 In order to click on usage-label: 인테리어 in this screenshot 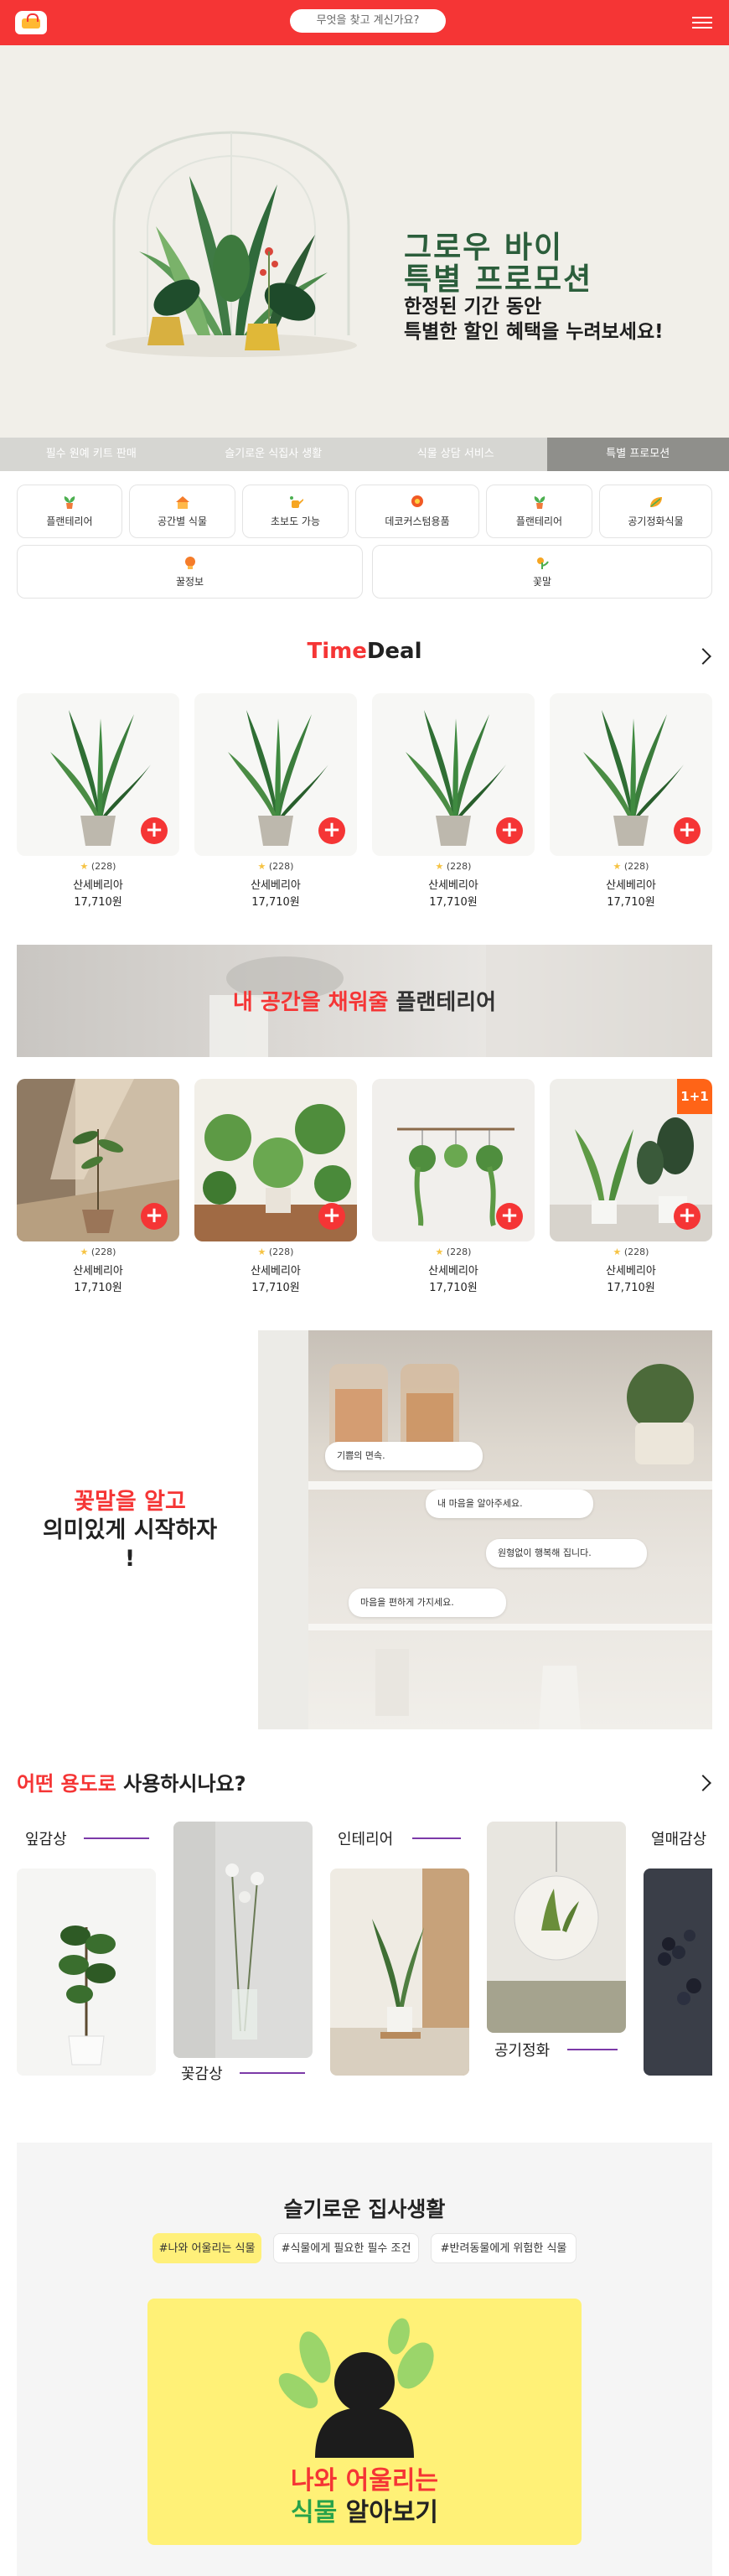, I will do `click(365, 1838)`.